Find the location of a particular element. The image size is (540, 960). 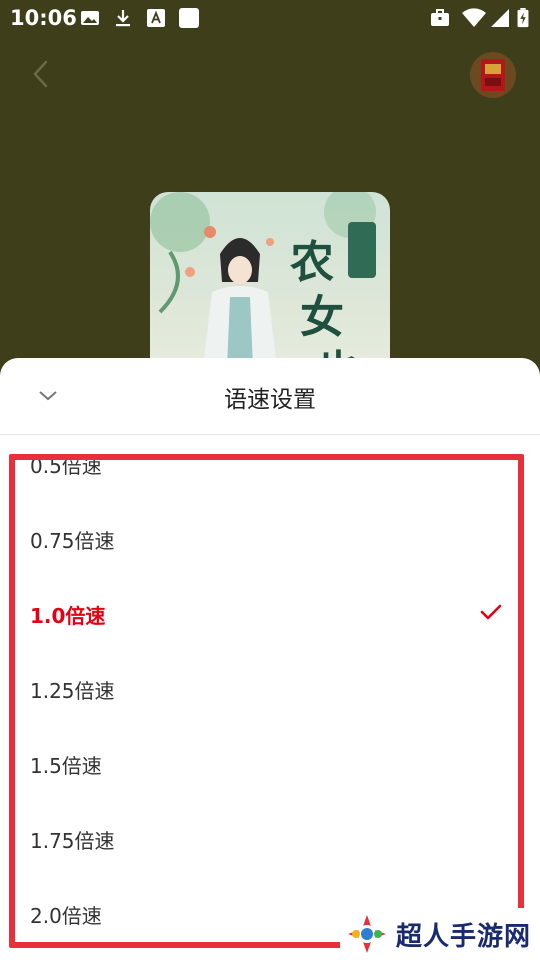

speed-option-label: 1.5倍速 is located at coordinates (66, 766).